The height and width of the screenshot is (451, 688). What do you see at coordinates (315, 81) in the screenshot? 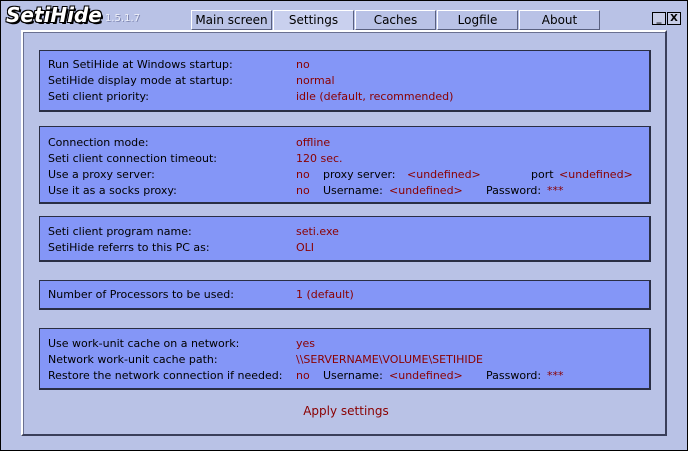
I see `display-mode-value: normal` at bounding box center [315, 81].